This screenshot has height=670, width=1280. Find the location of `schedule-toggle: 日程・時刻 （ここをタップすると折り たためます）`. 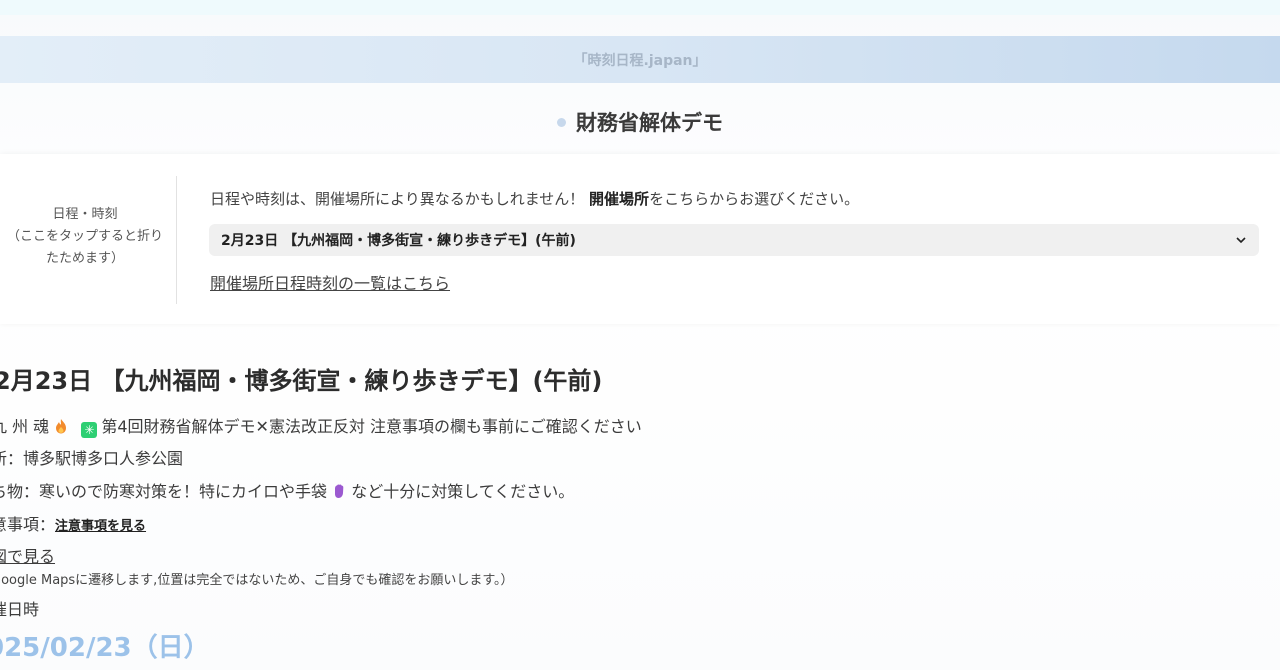

schedule-toggle: 日程・時刻 （ここをタップすると折り たためます） is located at coordinates (85, 237).